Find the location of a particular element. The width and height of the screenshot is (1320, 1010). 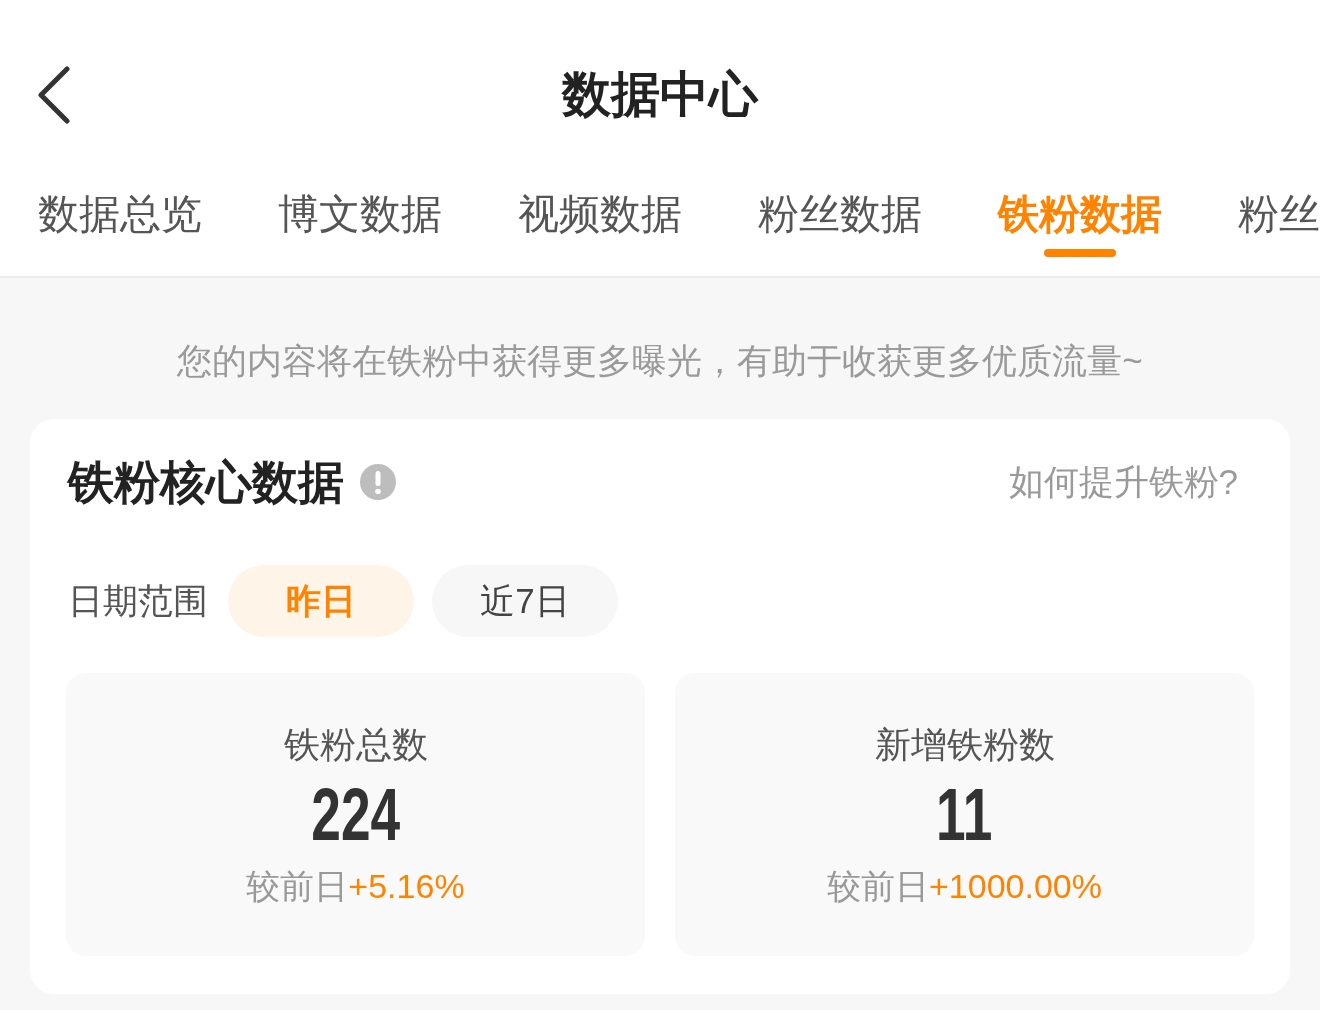

card-title: 铁粉核心数据 is located at coordinates (206, 482).